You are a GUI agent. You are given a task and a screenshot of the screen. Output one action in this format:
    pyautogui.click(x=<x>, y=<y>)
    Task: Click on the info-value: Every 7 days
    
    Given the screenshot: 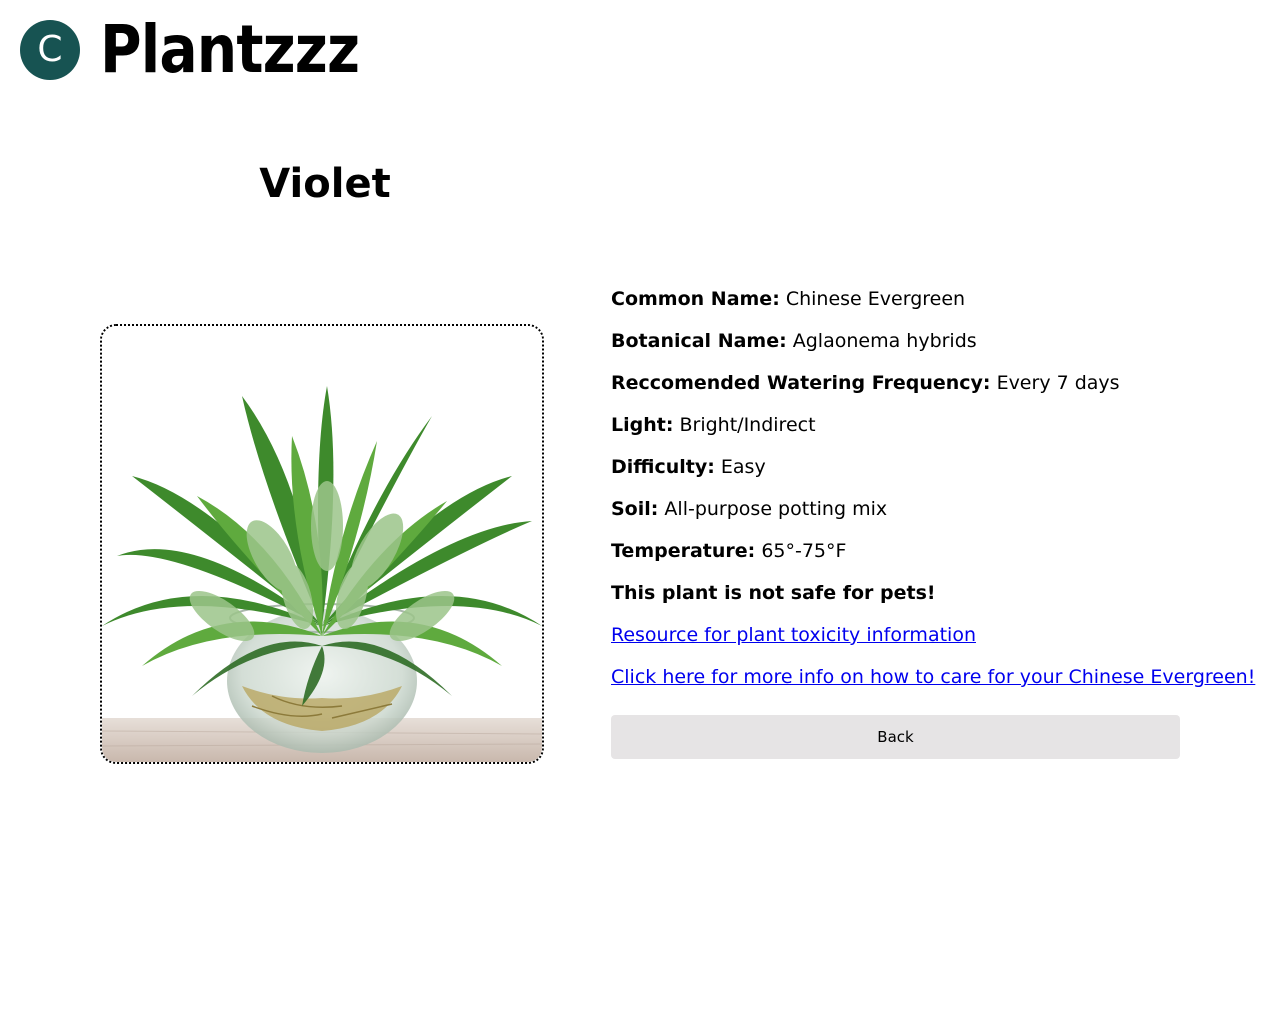 What is the action you would take?
    pyautogui.click(x=1058, y=383)
    